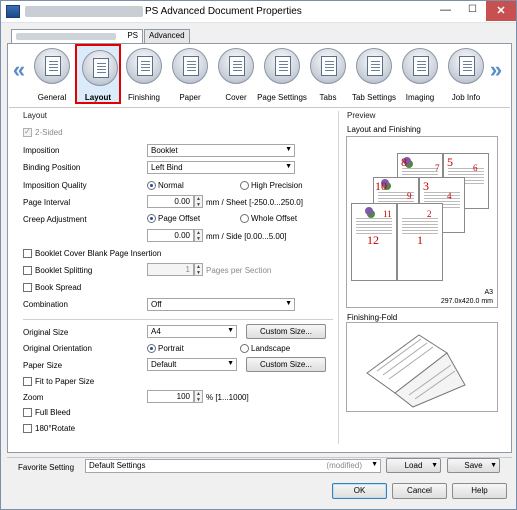  I want to click on creep-page-offset-radio, so click(151, 218).